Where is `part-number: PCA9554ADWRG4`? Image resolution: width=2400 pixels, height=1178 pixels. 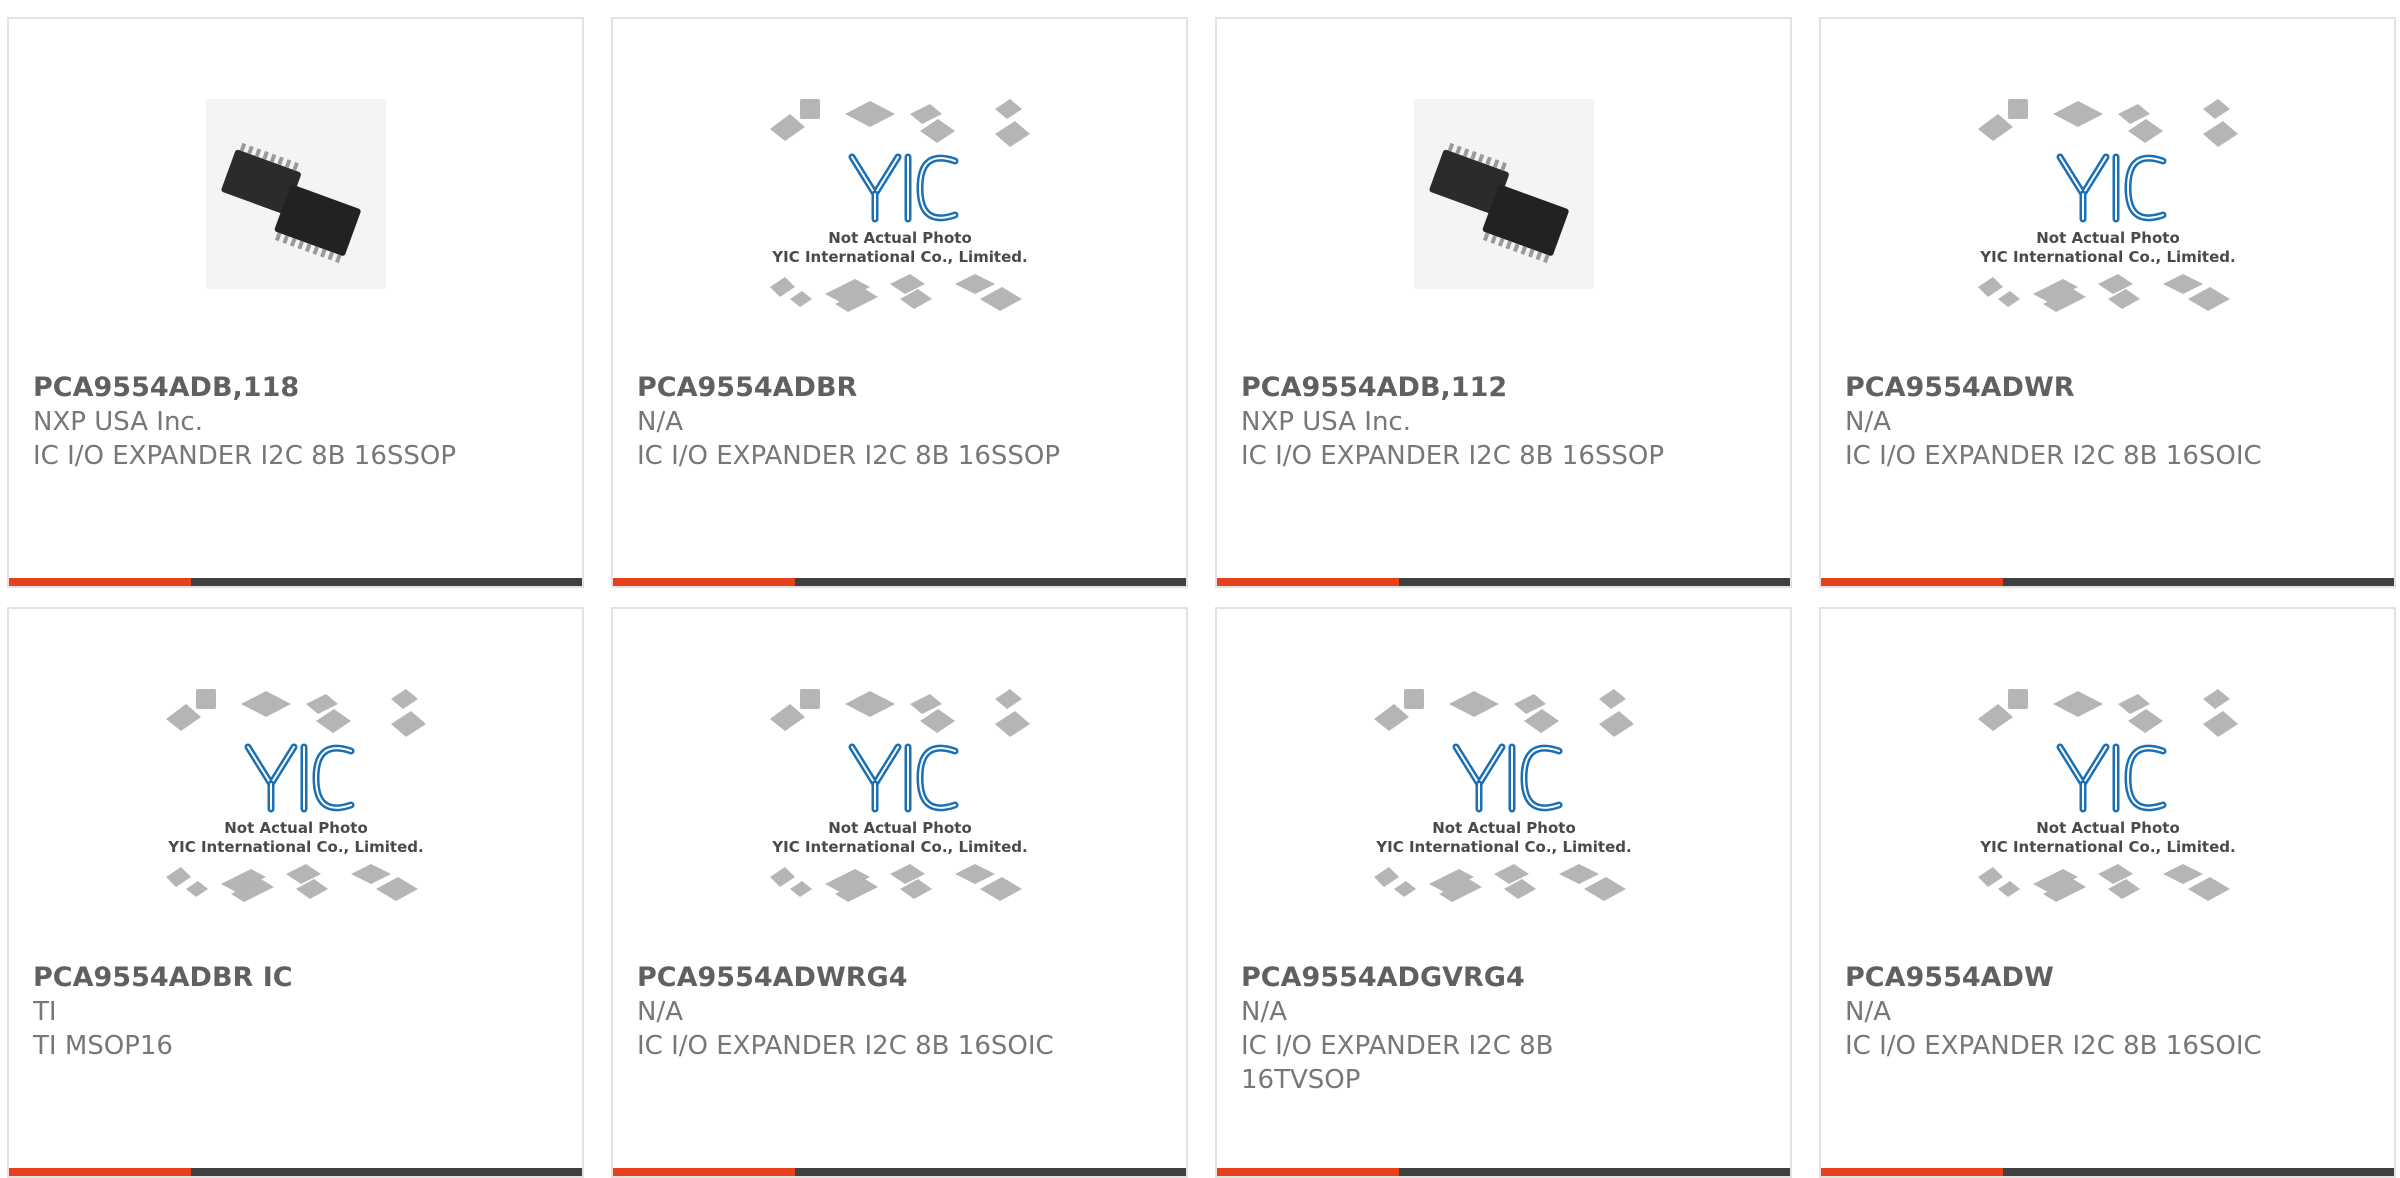
part-number: PCA9554ADWRG4 is located at coordinates (901, 978).